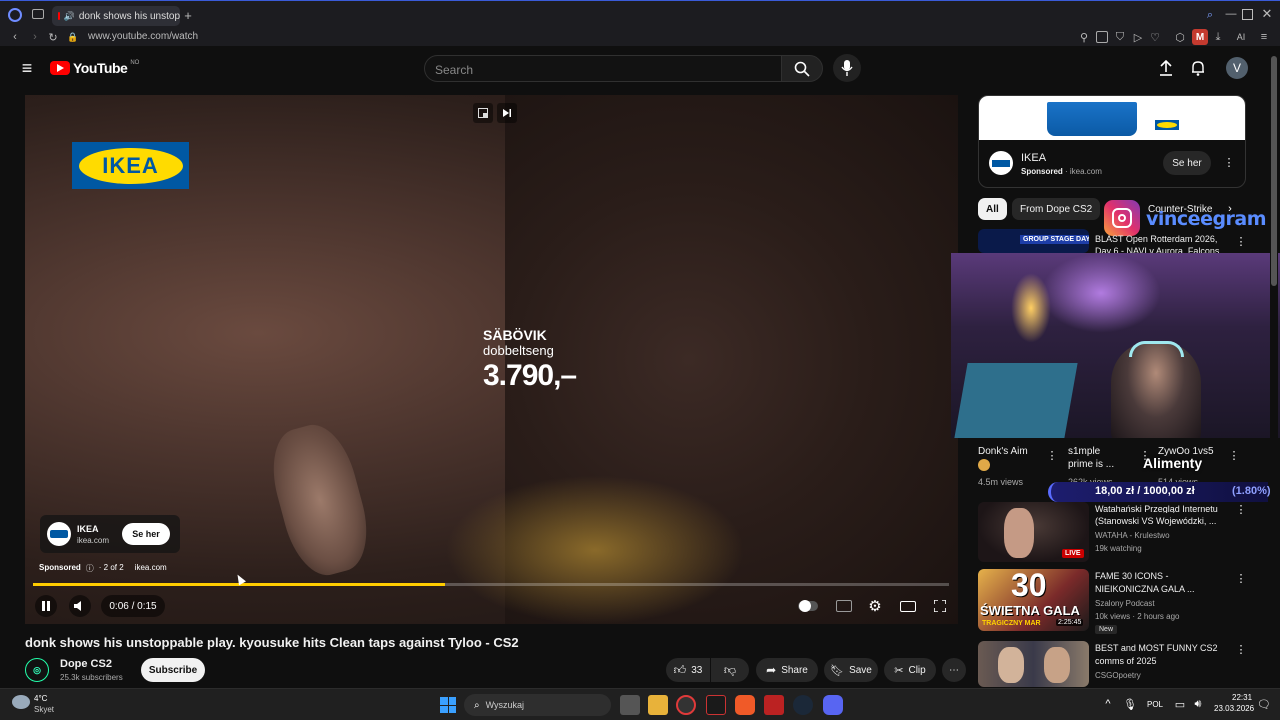 The image size is (1280, 720). Describe the element at coordinates (110, 534) in the screenshot. I see `ad-overlay-card: IKEA ikea.com Se her` at that location.